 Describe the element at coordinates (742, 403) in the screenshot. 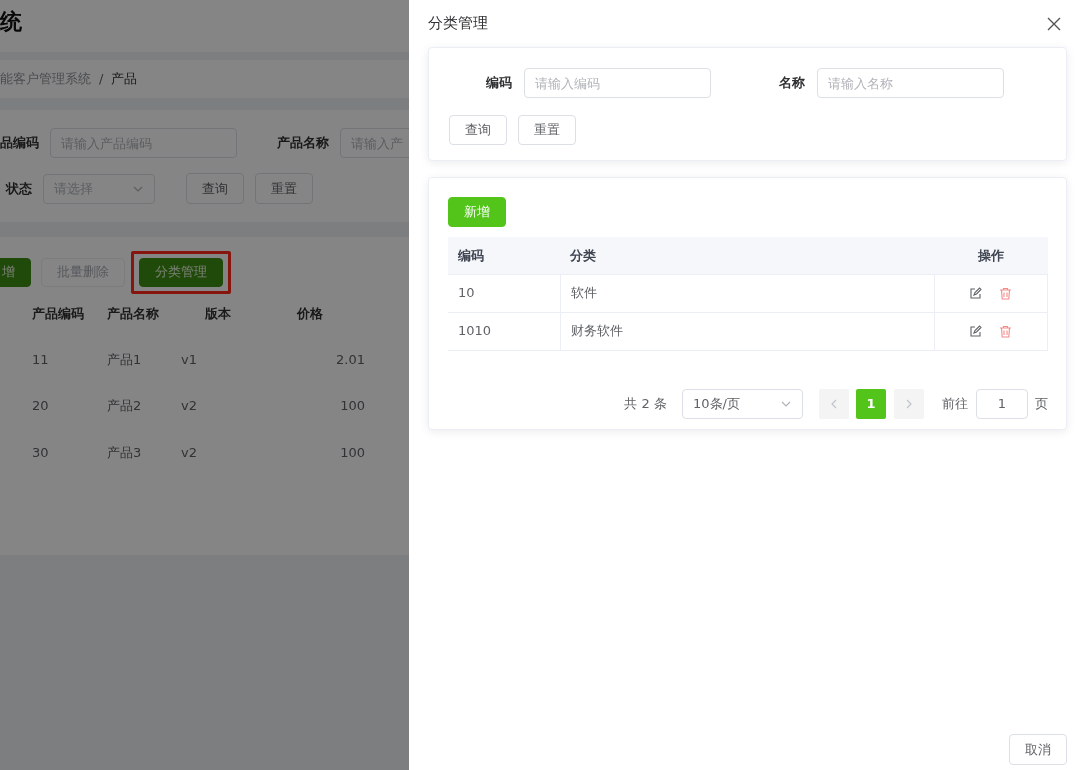

I see `page-size-select: 10条/页` at that location.